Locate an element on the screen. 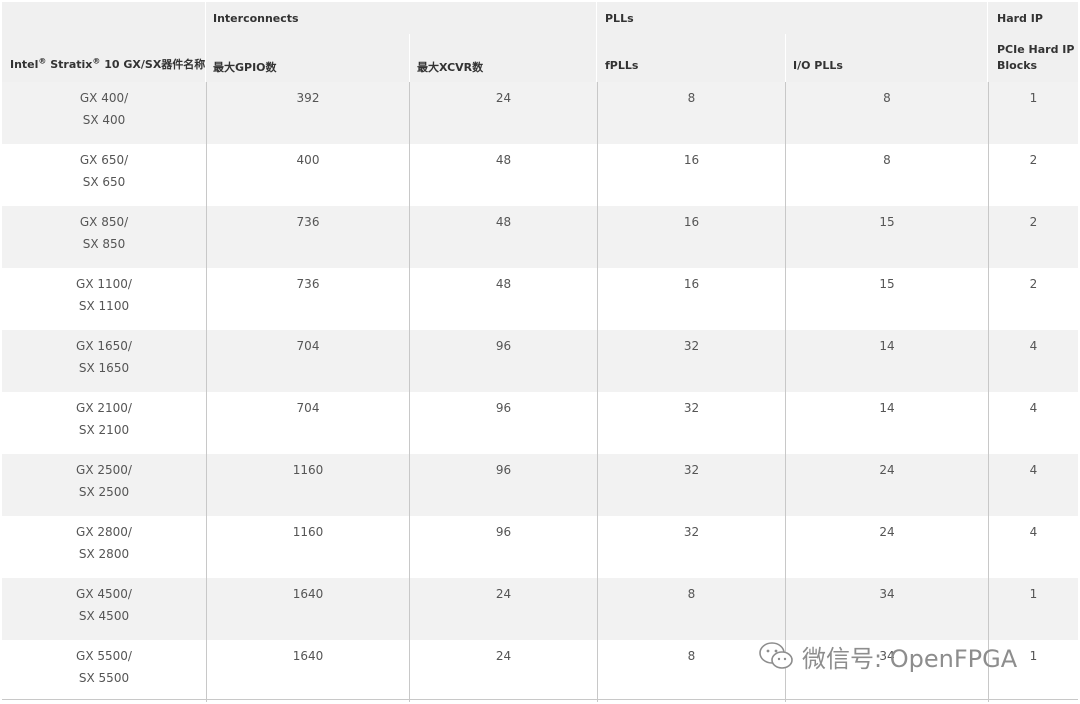  col-name-prefix: Intel is located at coordinates (24, 64).